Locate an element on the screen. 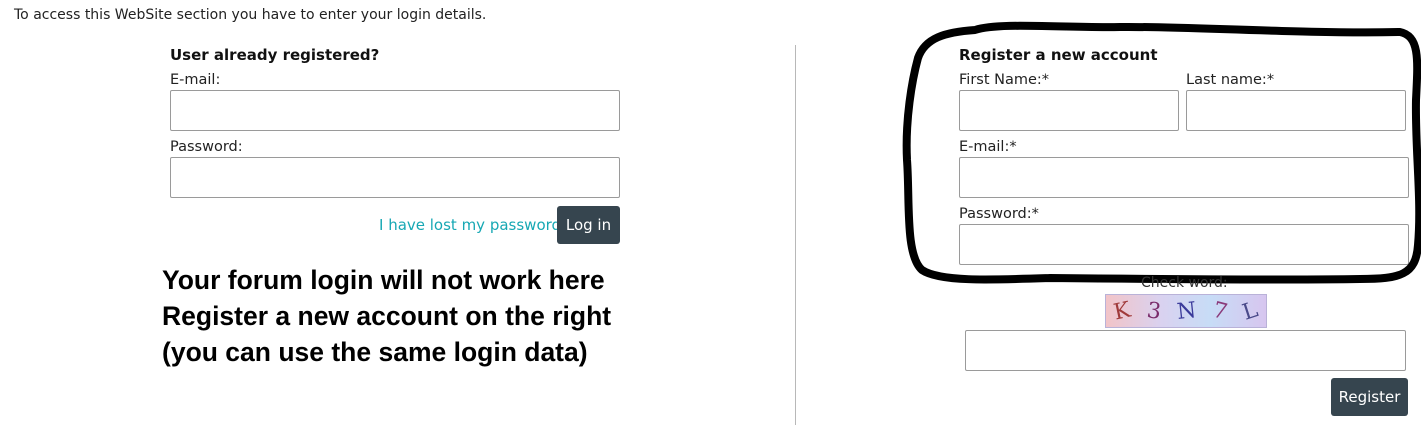  note-line-1: Your forum login will not work here is located at coordinates (383, 280).